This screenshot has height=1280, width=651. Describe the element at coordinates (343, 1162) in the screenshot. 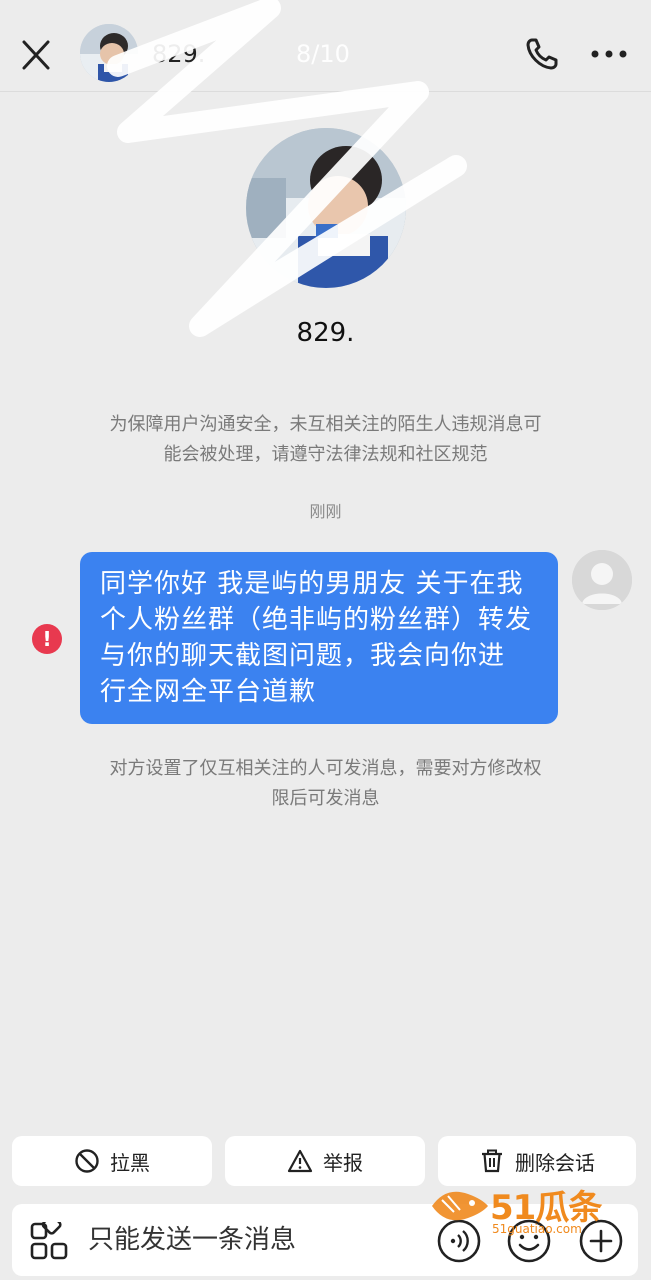

I see `report-label: 举报` at that location.